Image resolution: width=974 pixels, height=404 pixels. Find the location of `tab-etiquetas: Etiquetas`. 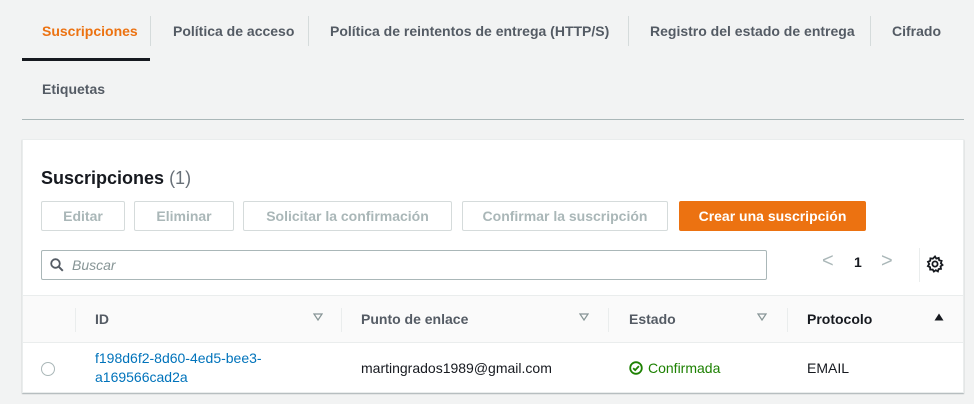

tab-etiquetas: Etiquetas is located at coordinates (73, 89).